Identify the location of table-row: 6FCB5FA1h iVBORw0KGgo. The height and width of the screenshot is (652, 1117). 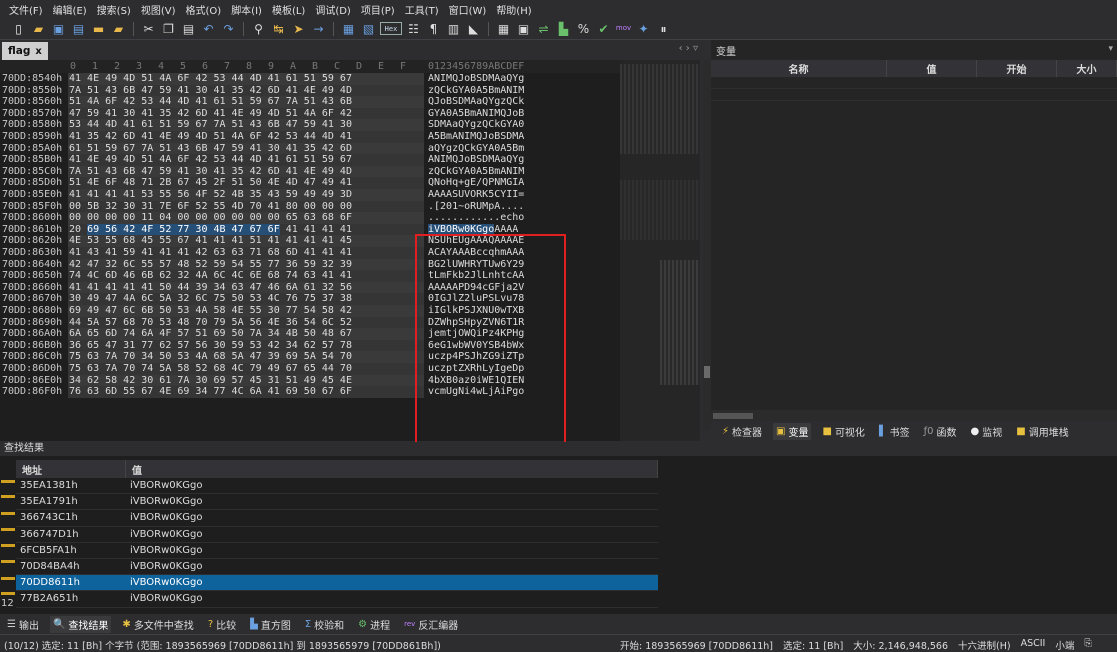
(337, 551).